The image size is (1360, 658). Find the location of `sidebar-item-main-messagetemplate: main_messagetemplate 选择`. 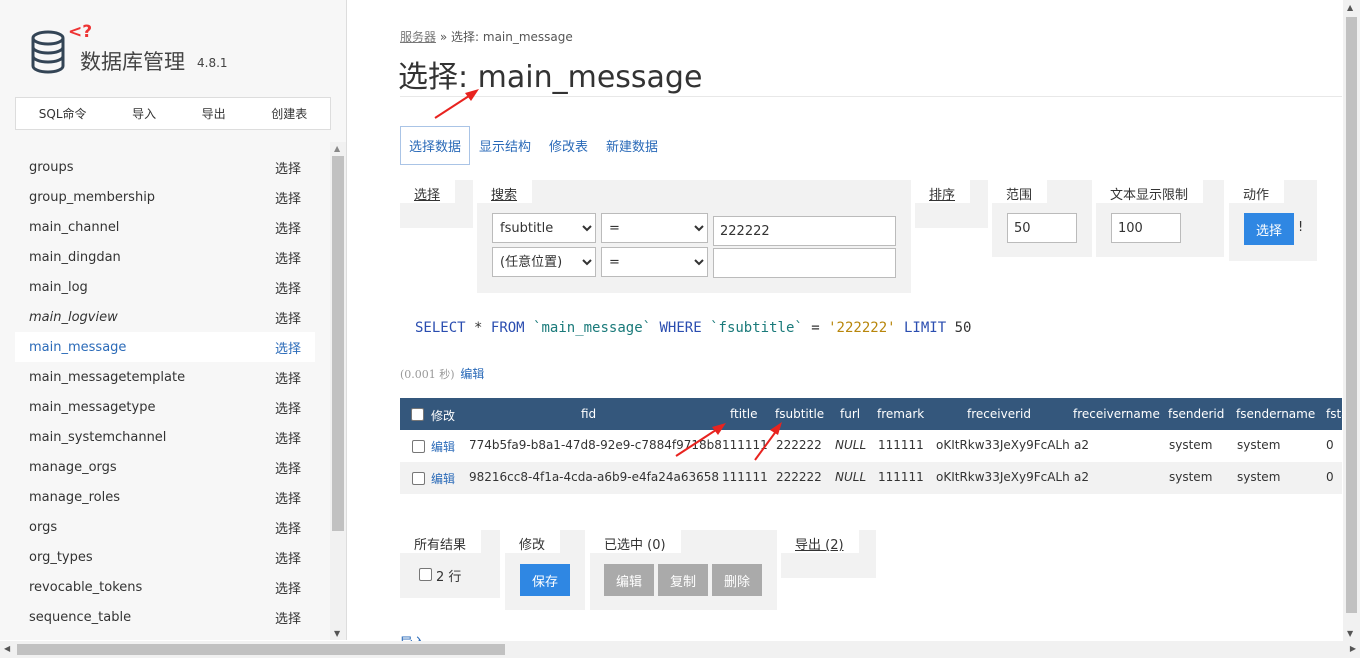

sidebar-item-main-messagetemplate: main_messagetemplate 选择 is located at coordinates (165, 377).